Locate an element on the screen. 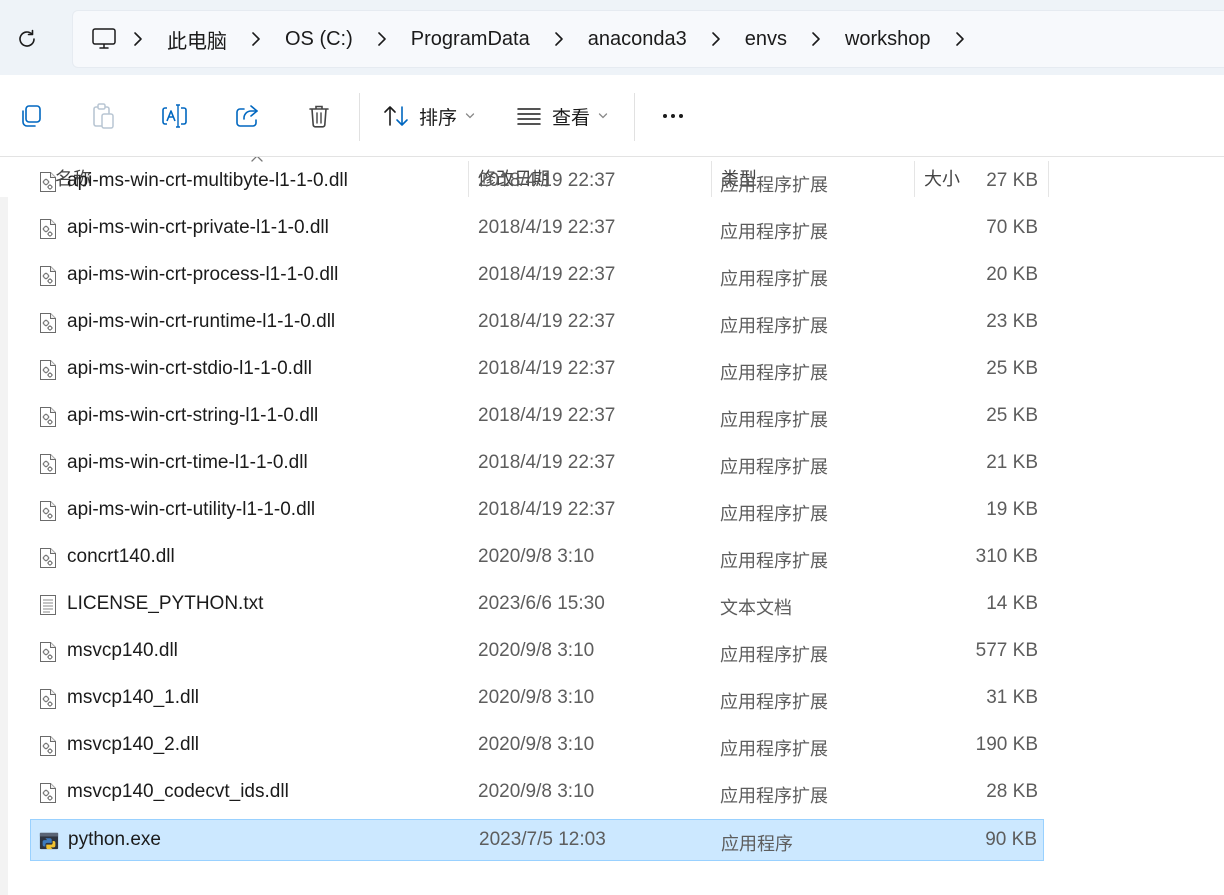  file-row: concrt140.dll 2020/9/8 3:10 应用程序扩展 310 KB is located at coordinates (537, 558).